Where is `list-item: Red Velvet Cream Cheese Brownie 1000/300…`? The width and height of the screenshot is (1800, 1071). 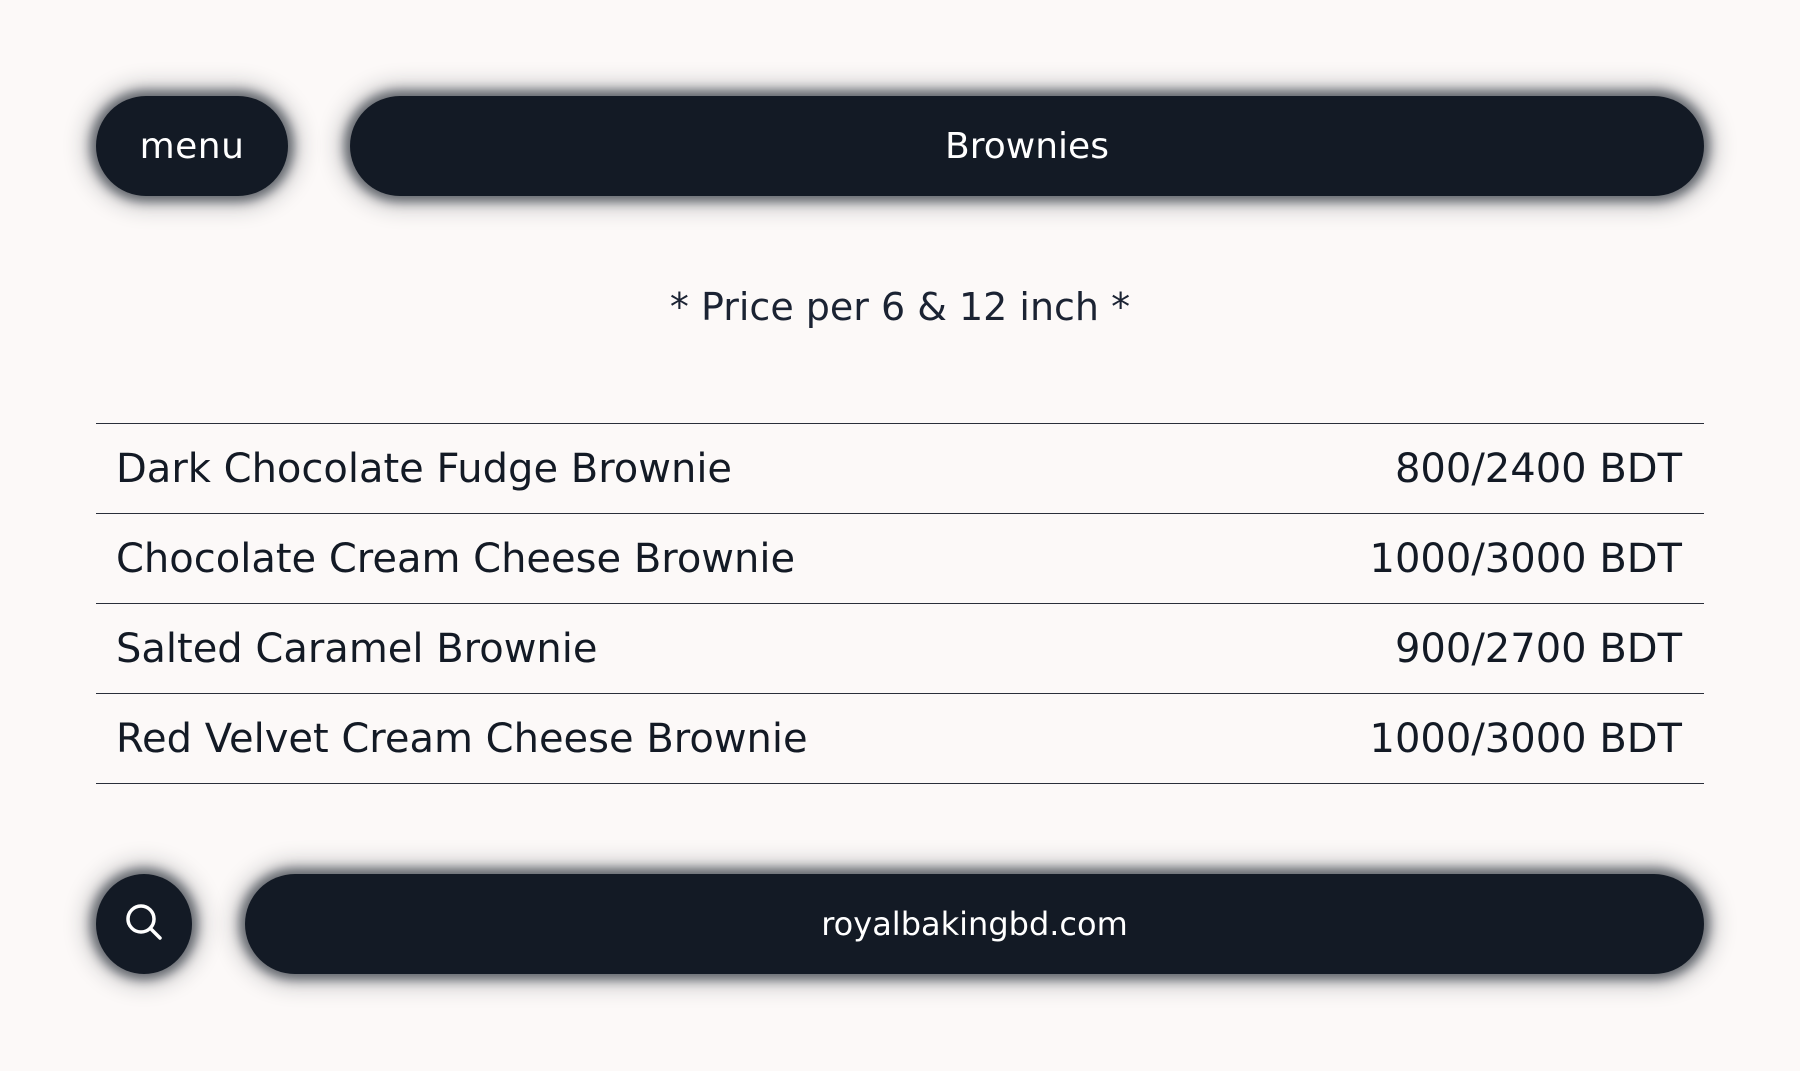
list-item: Red Velvet Cream Cheese Brownie 1000/300… is located at coordinates (900, 739).